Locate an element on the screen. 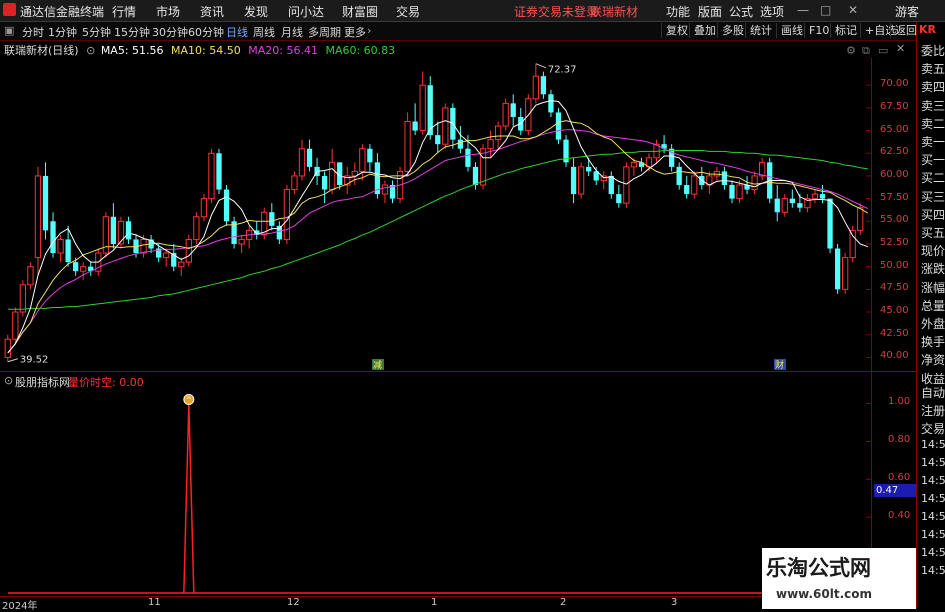 This screenshot has height=612, width=945. quote-field-label: 委比 is located at coordinates (933, 51).